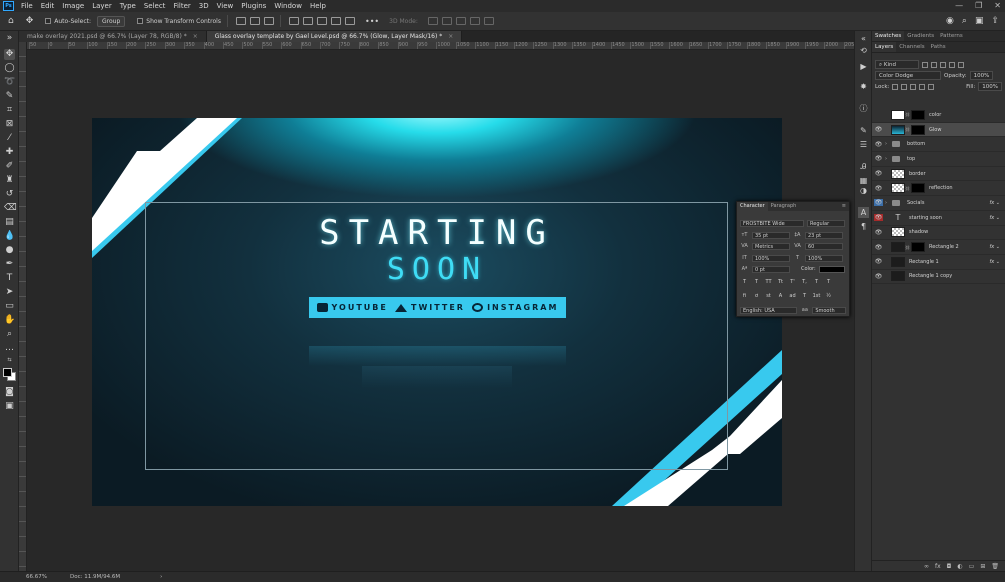 This screenshot has height=582, width=1005. Describe the element at coordinates (792, 282) in the screenshot. I see `superscript-button: T'` at that location.